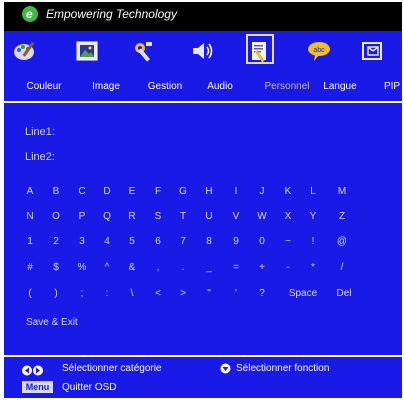 The image size is (404, 400). I want to click on key-3-4: &, so click(132, 268).